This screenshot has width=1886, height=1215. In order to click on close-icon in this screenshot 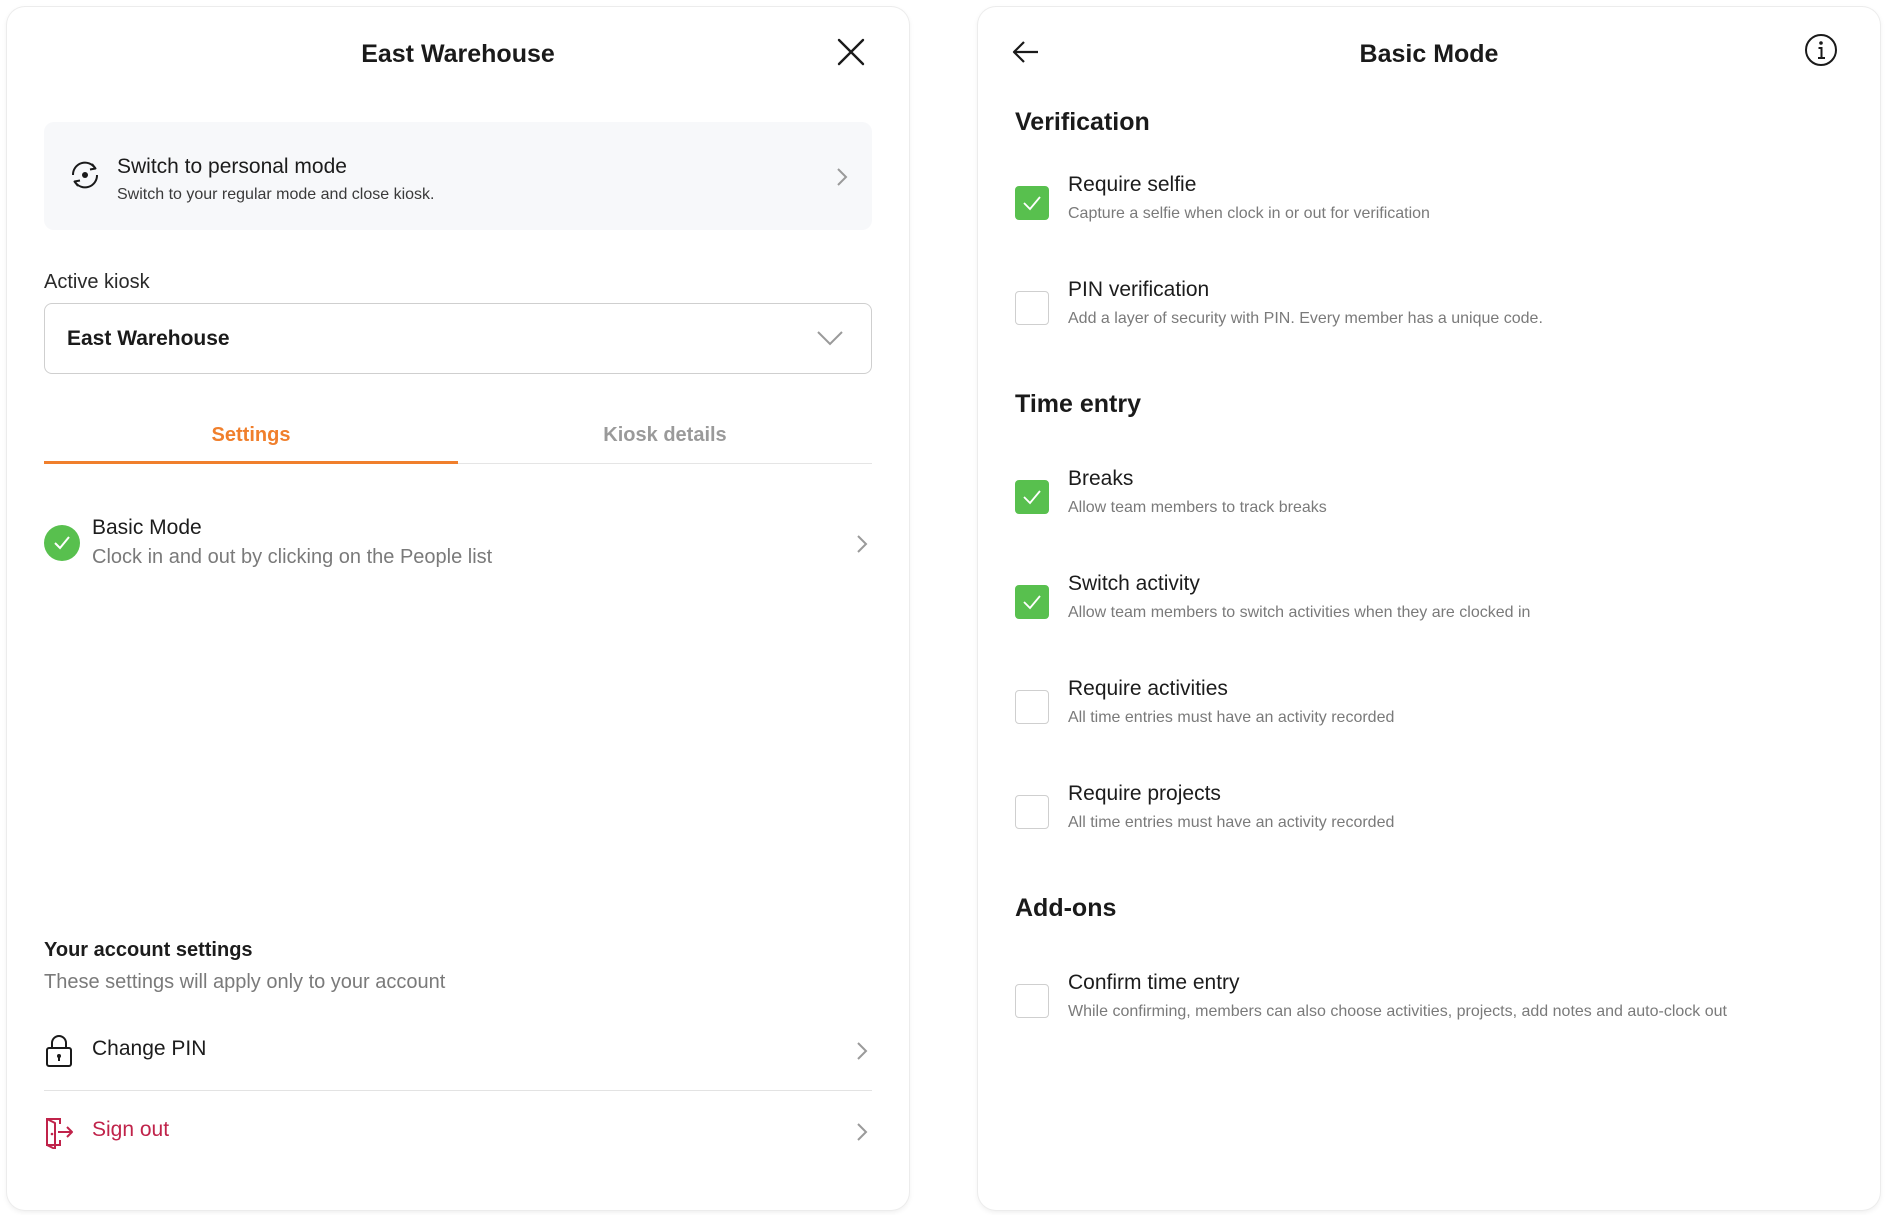, I will do `click(851, 52)`.